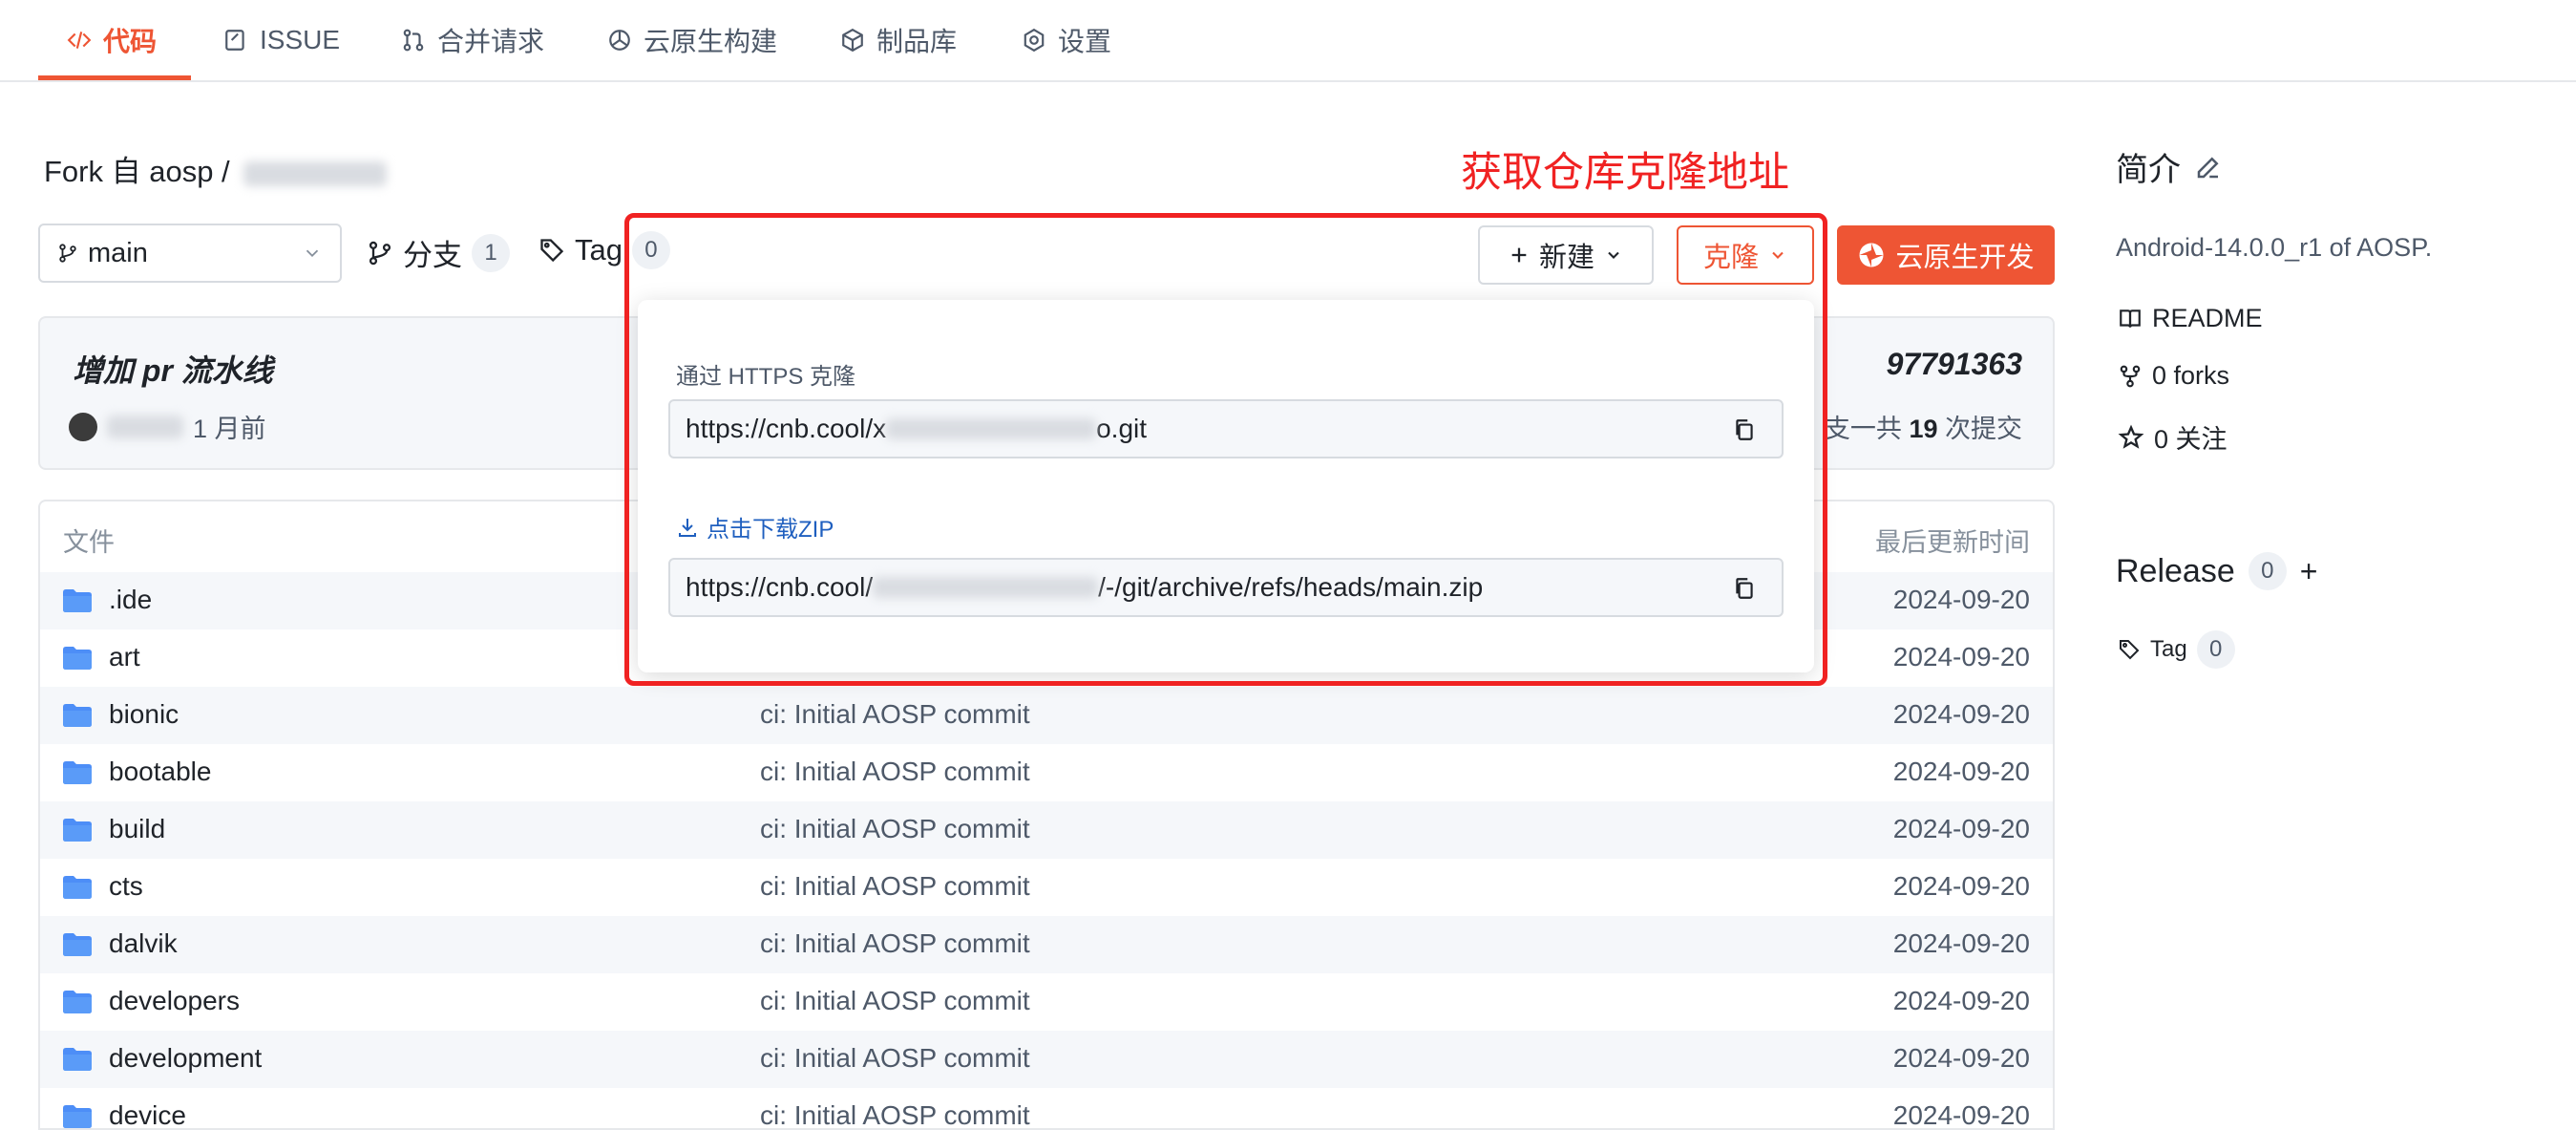  I want to click on download-icon, so click(687, 527).